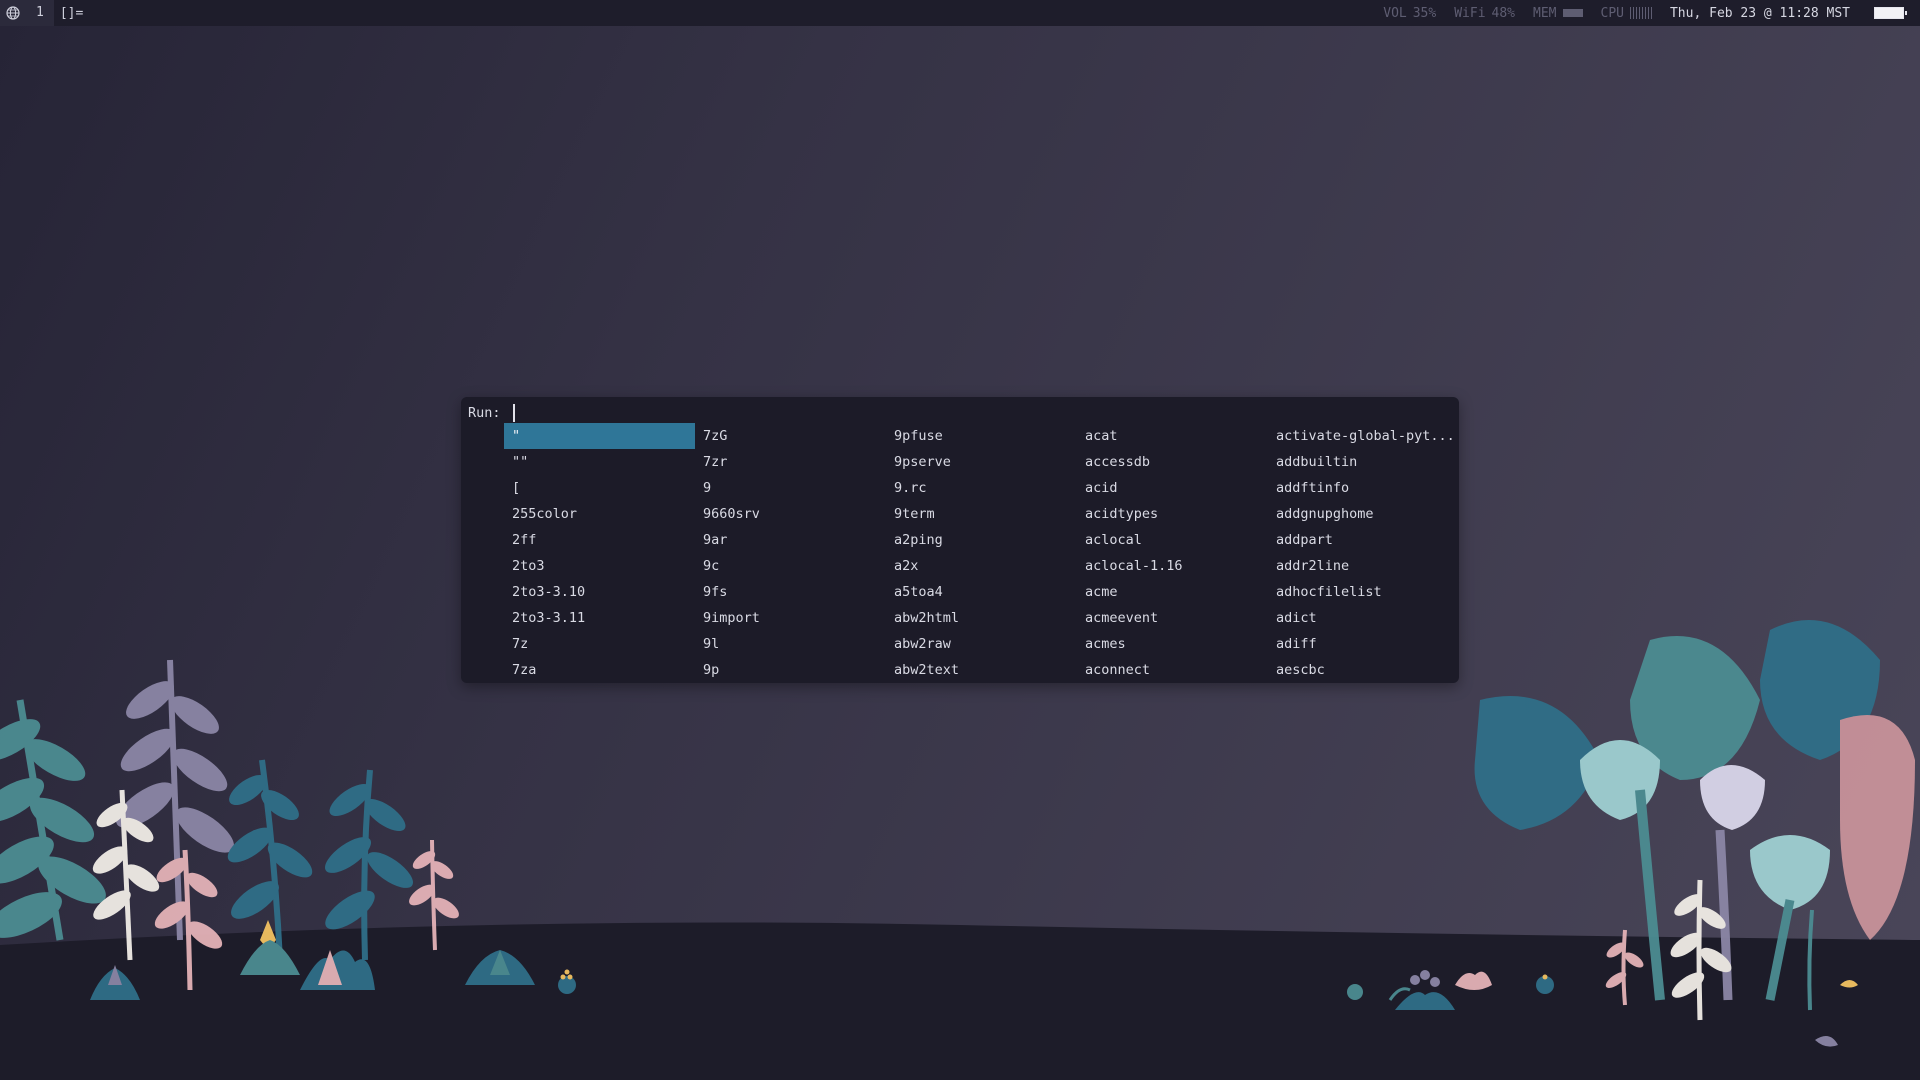 The image size is (1920, 1080). I want to click on completion-item: 7zr, so click(790, 462).